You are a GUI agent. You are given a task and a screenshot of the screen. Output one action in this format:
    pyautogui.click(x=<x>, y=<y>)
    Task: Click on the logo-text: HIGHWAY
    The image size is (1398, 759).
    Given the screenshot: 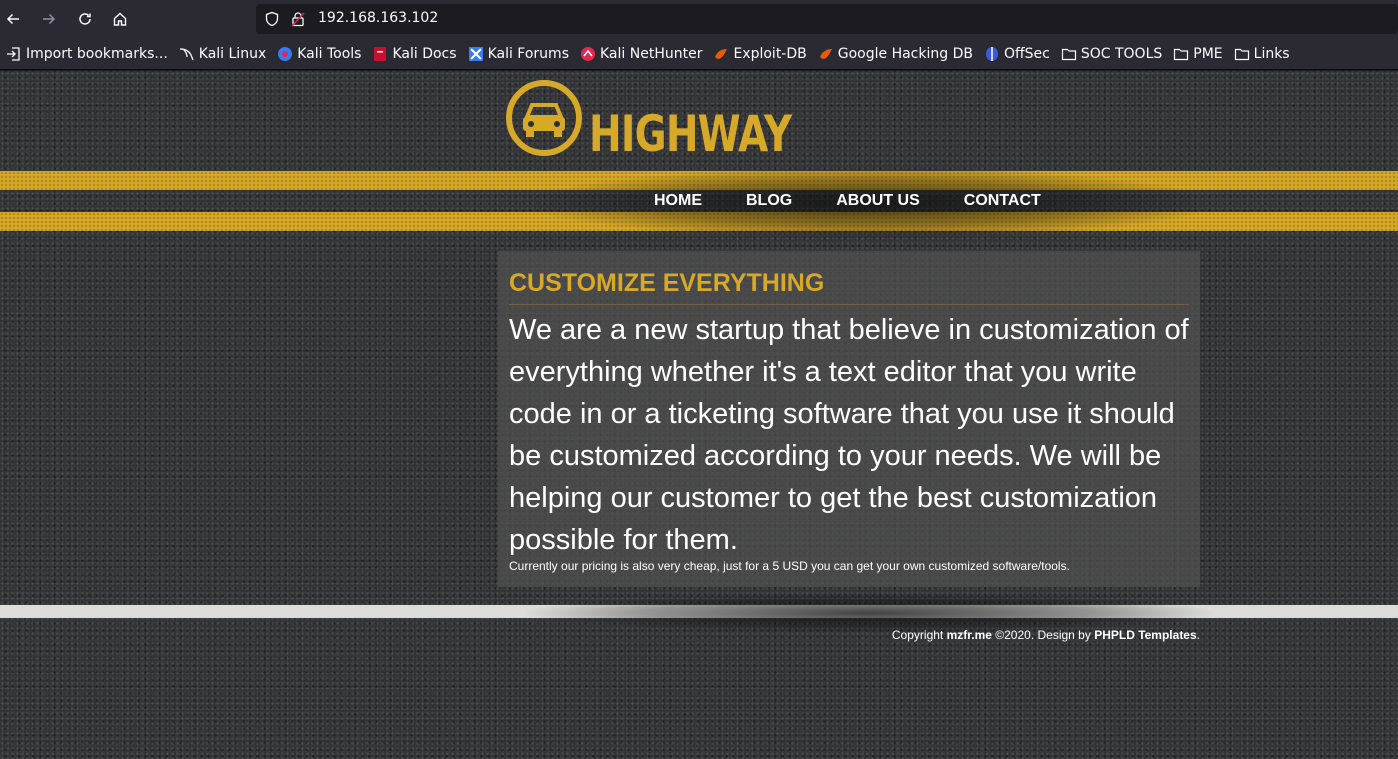 What is the action you would take?
    pyautogui.click(x=690, y=134)
    